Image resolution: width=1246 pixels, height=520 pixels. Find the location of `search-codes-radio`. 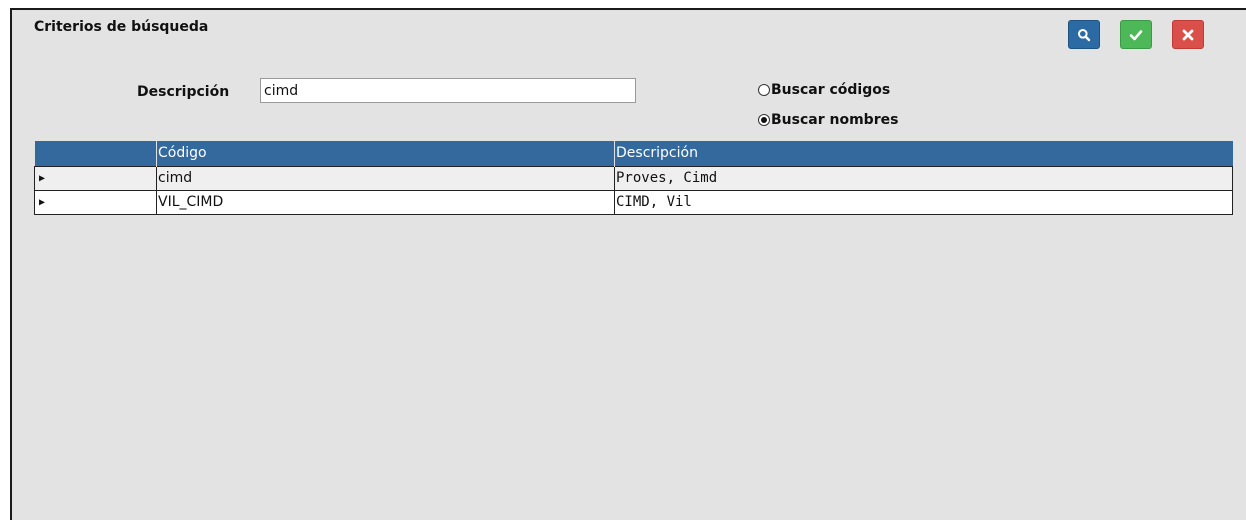

search-codes-radio is located at coordinates (764, 90).